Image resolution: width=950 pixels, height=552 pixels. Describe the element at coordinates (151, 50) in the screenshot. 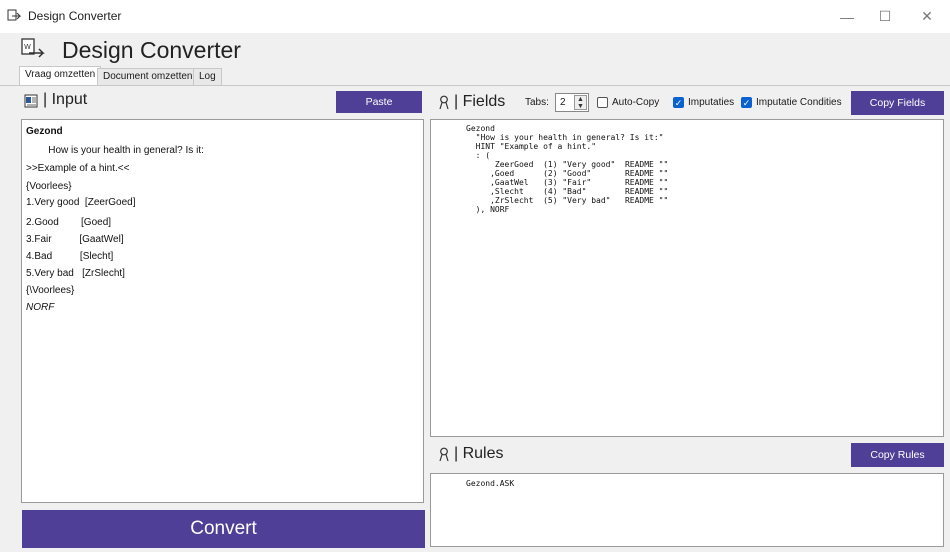

I see `page-title: Design Converter` at that location.